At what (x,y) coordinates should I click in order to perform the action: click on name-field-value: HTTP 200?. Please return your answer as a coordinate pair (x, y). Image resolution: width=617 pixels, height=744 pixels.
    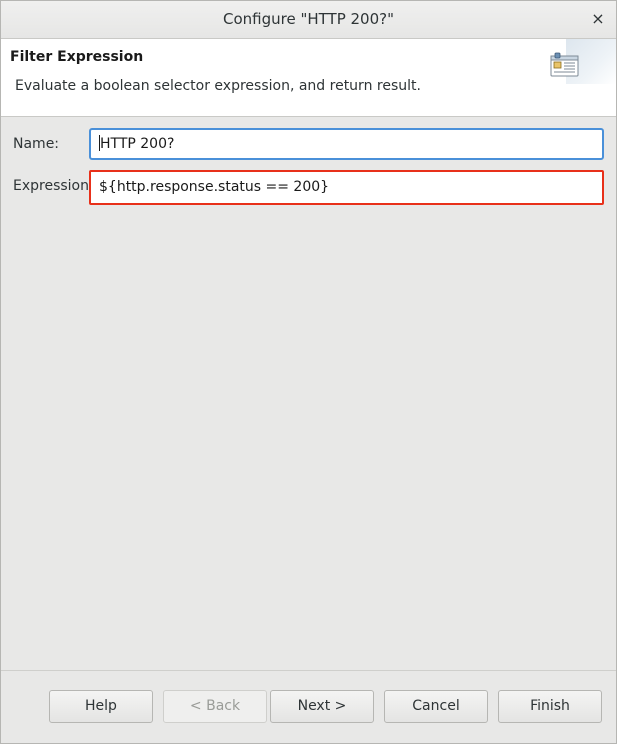
    Looking at the image, I should click on (137, 144).